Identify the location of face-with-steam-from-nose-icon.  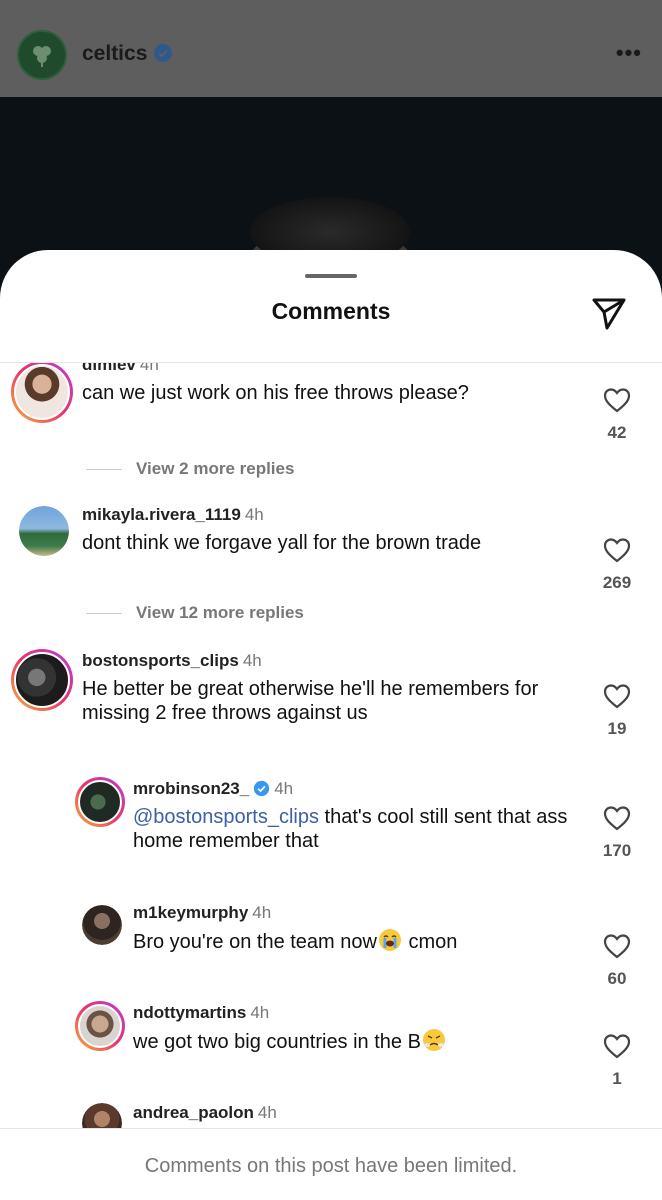
(433, 1040).